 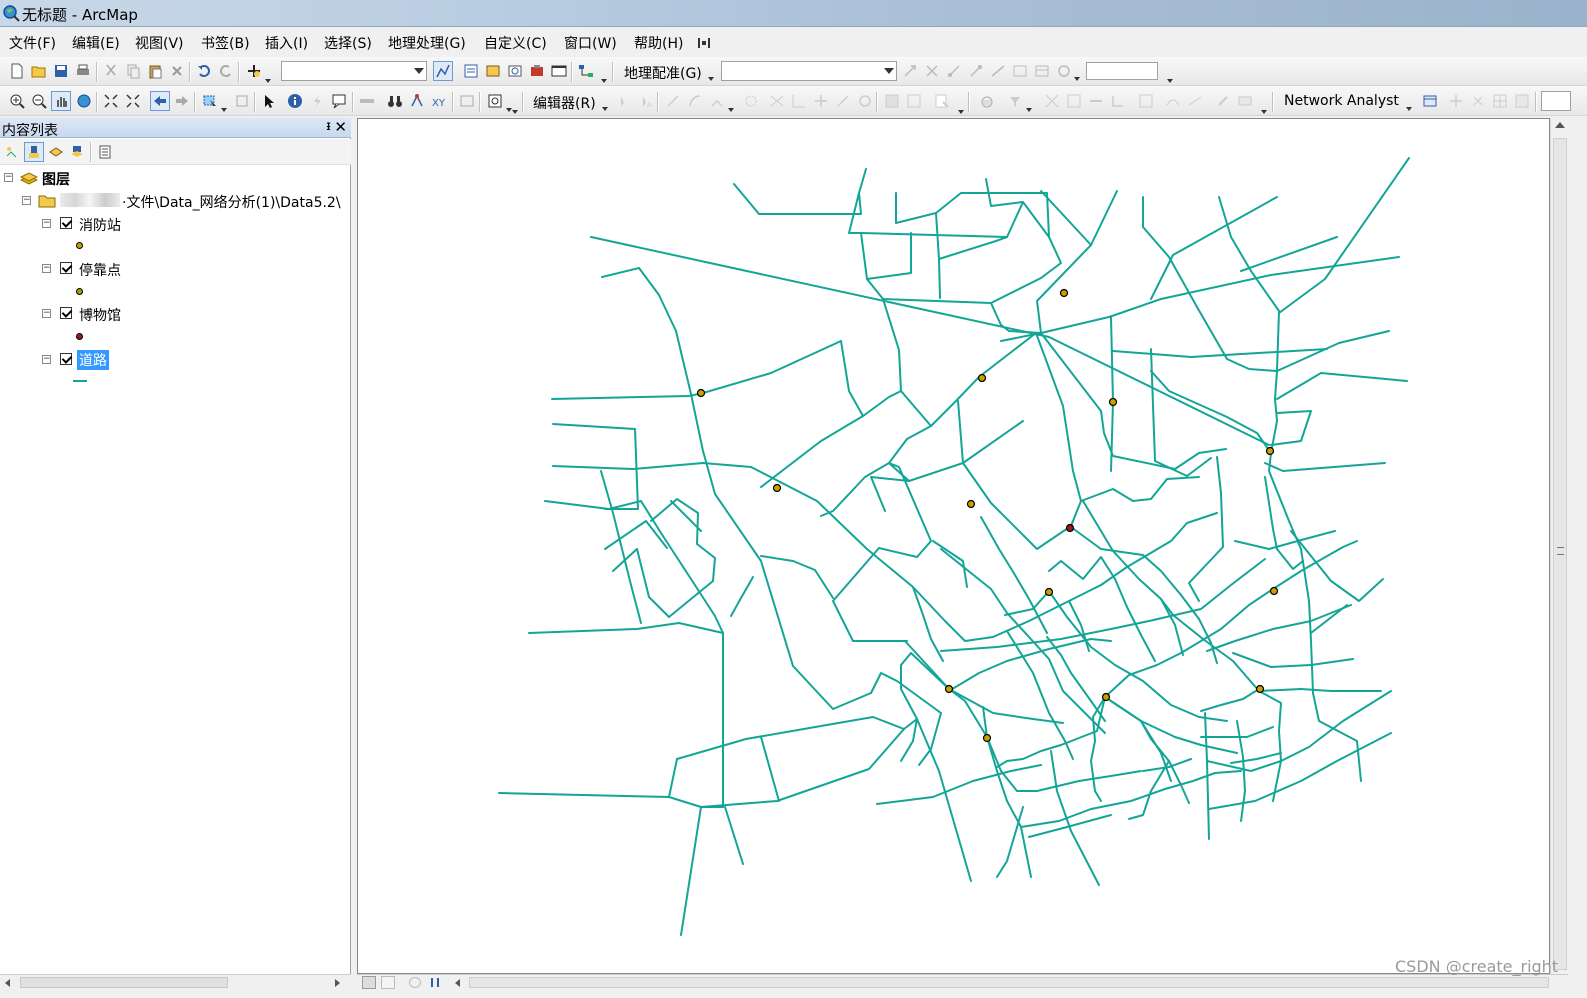 I want to click on go-to-xy-icon: XY, so click(x=439, y=101).